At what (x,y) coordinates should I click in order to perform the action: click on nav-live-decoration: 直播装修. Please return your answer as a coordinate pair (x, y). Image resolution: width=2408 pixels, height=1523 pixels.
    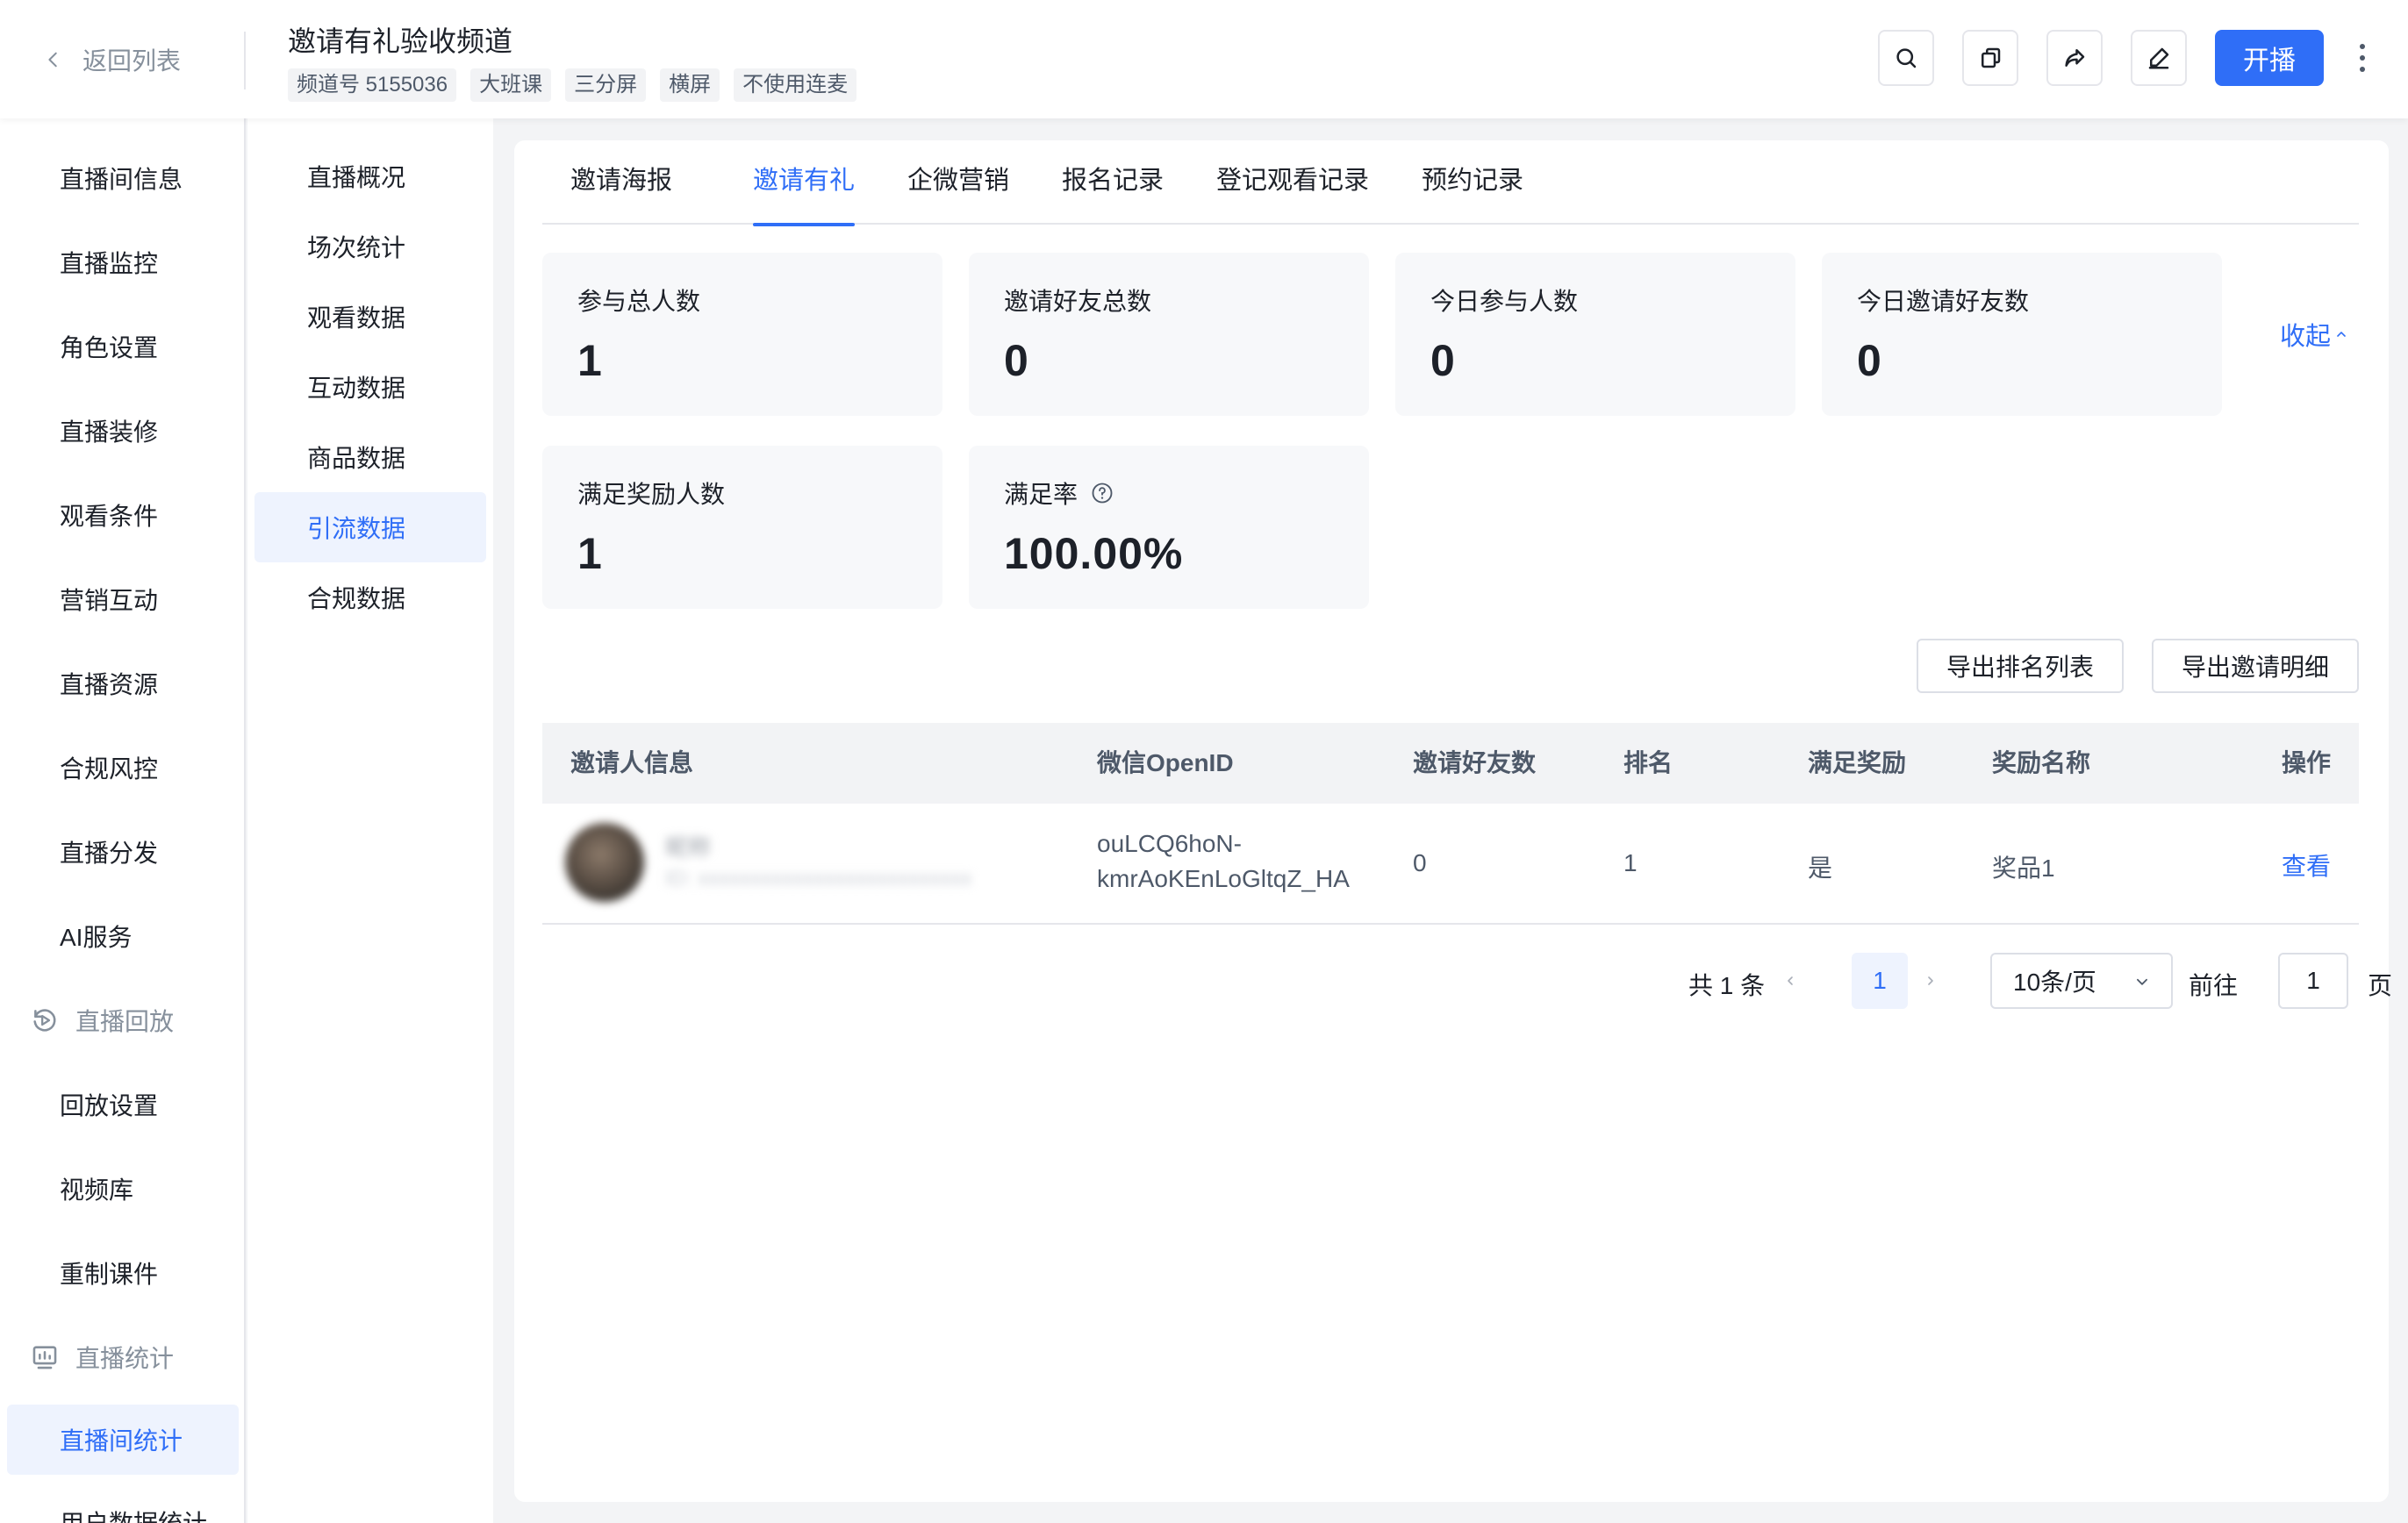
    Looking at the image, I should click on (123, 431).